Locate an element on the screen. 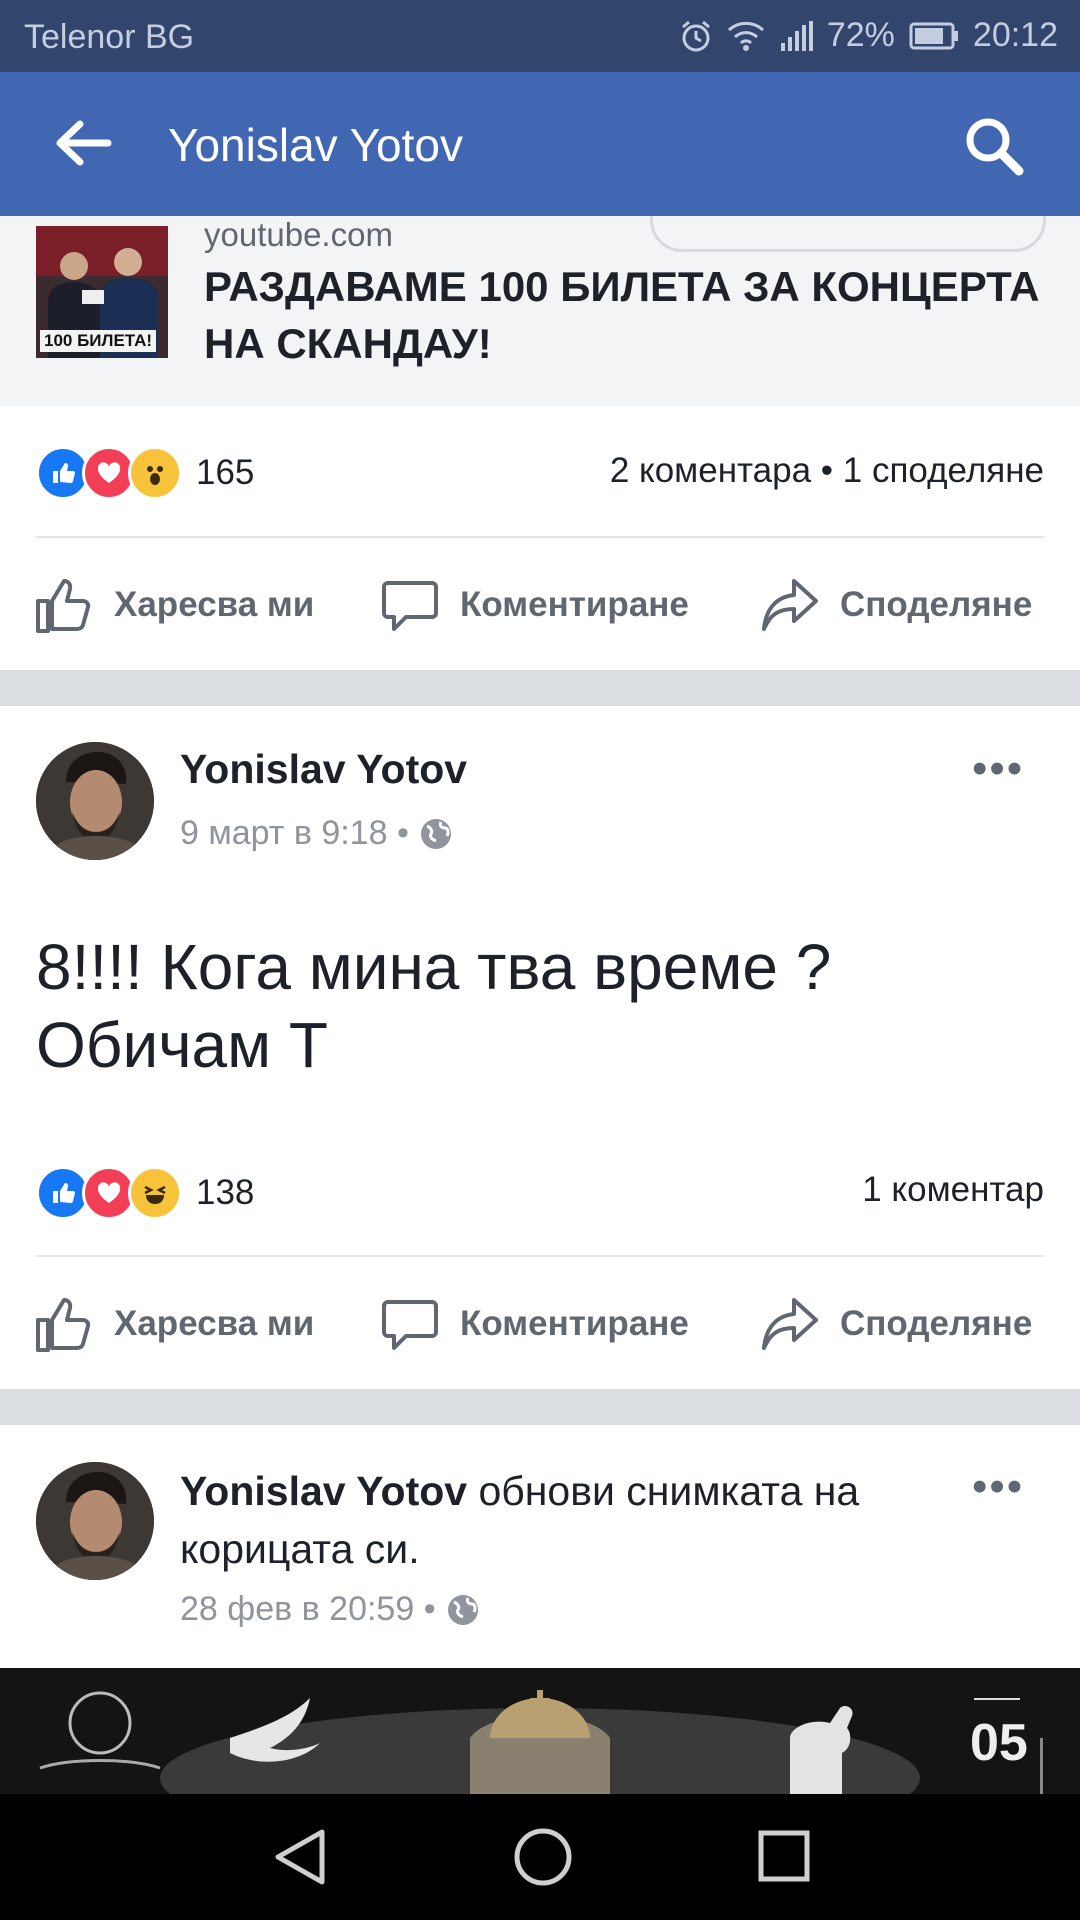  clock: 20:12 is located at coordinates (1015, 35).